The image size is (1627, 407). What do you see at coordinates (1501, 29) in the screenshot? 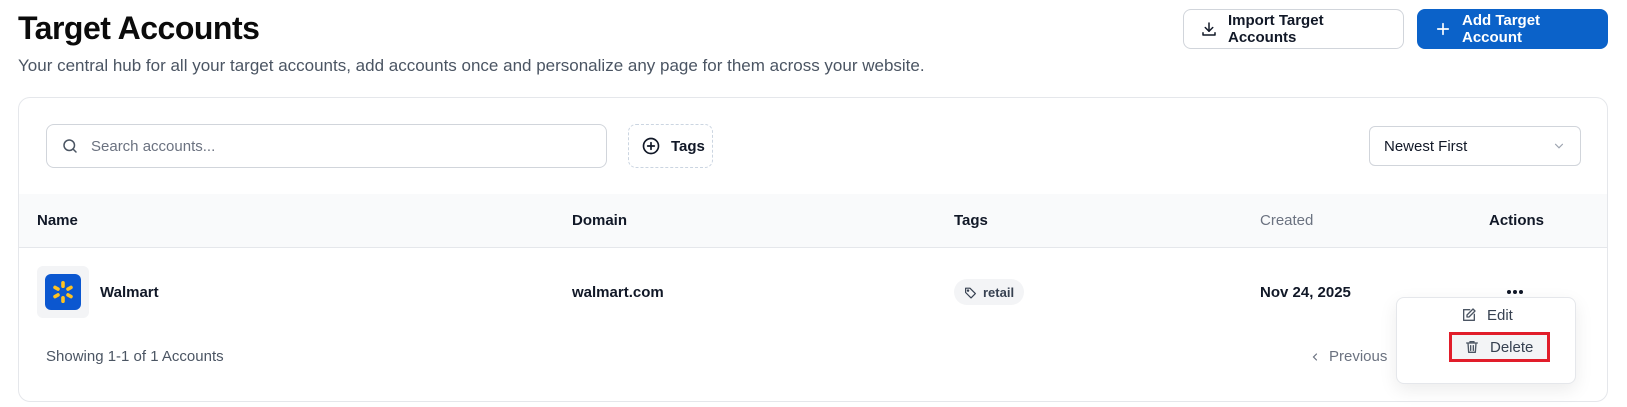
I see `add-button-label: Add Target Account` at bounding box center [1501, 29].